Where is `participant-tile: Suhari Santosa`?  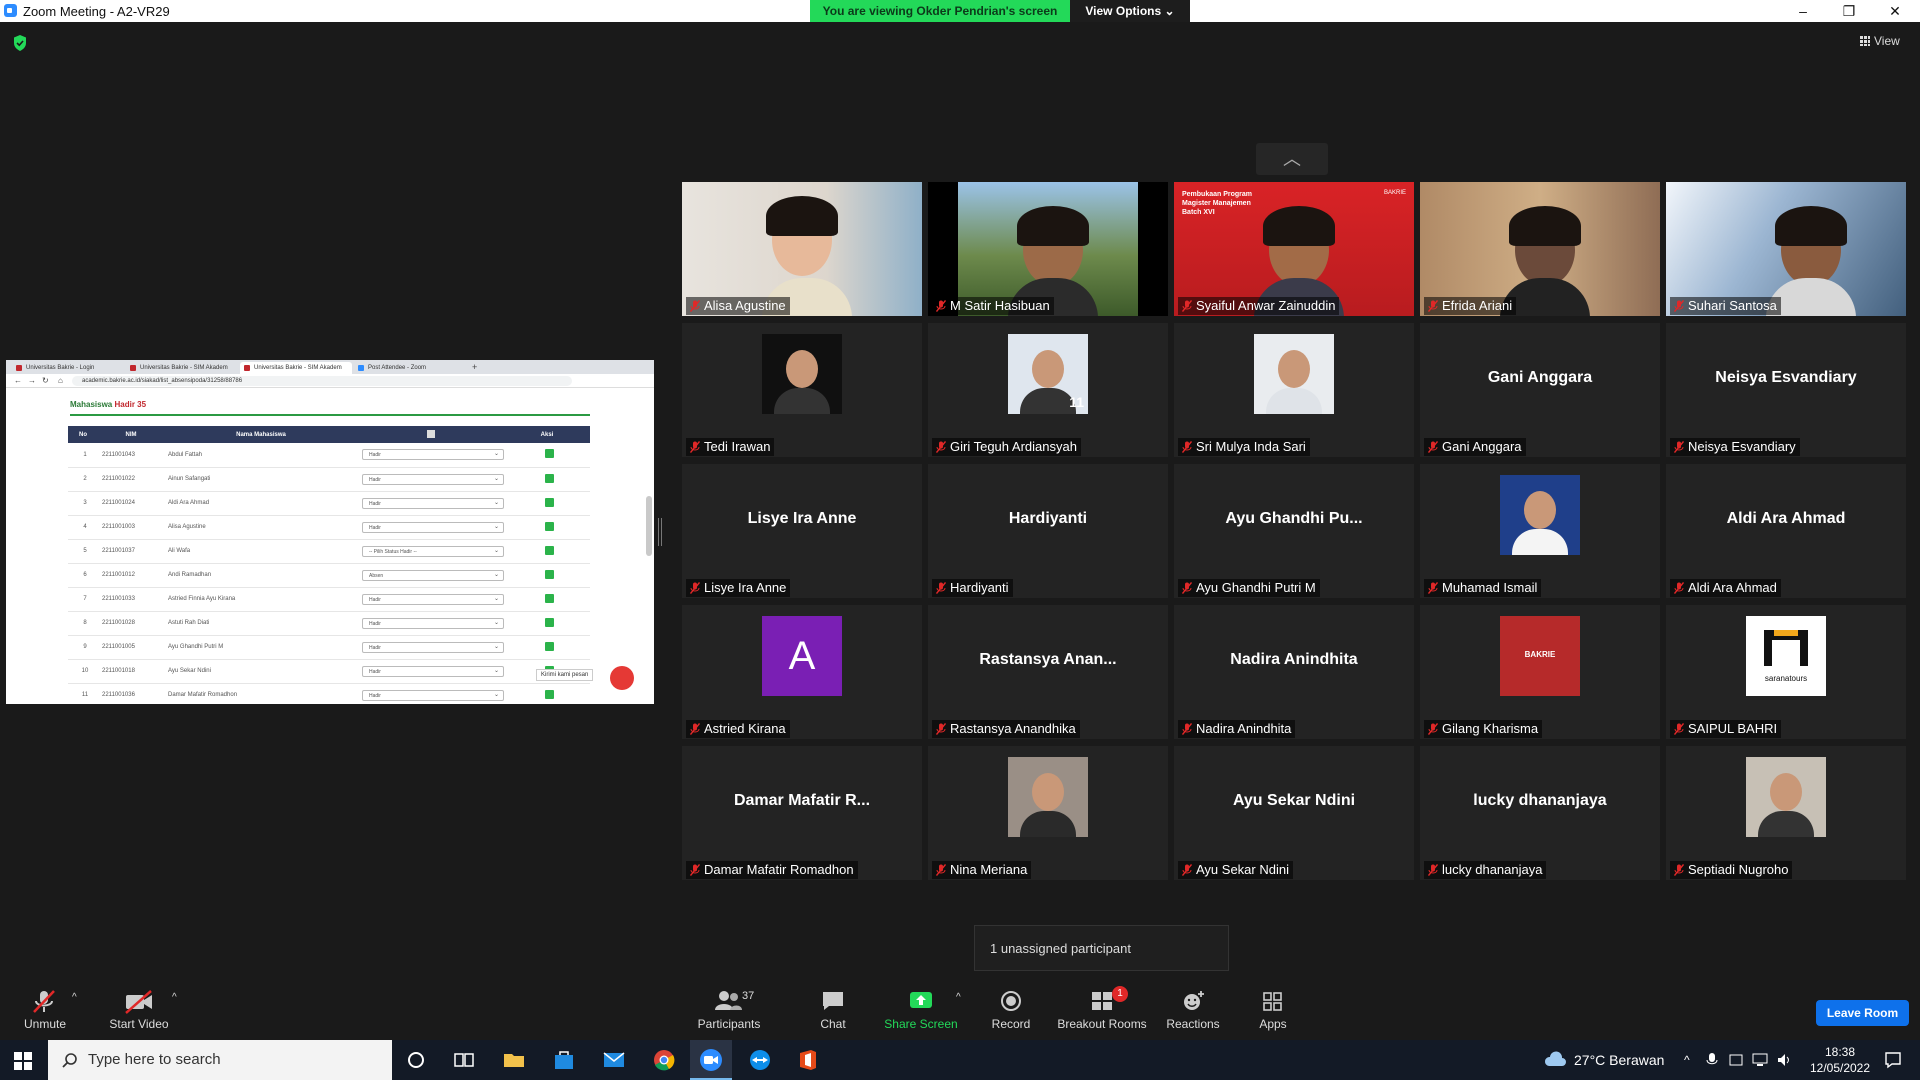
participant-tile: Suhari Santosa is located at coordinates (1786, 249).